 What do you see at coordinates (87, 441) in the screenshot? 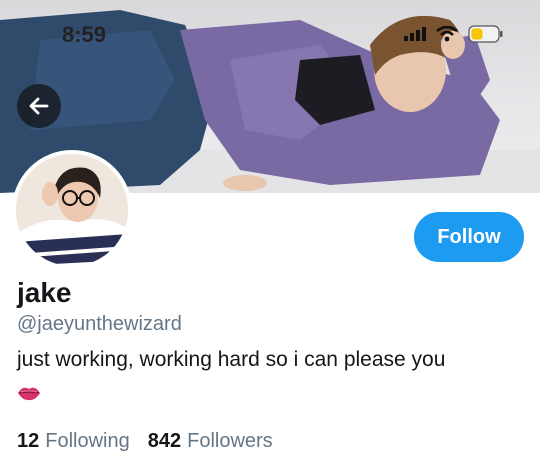
I see `following-label: Following` at bounding box center [87, 441].